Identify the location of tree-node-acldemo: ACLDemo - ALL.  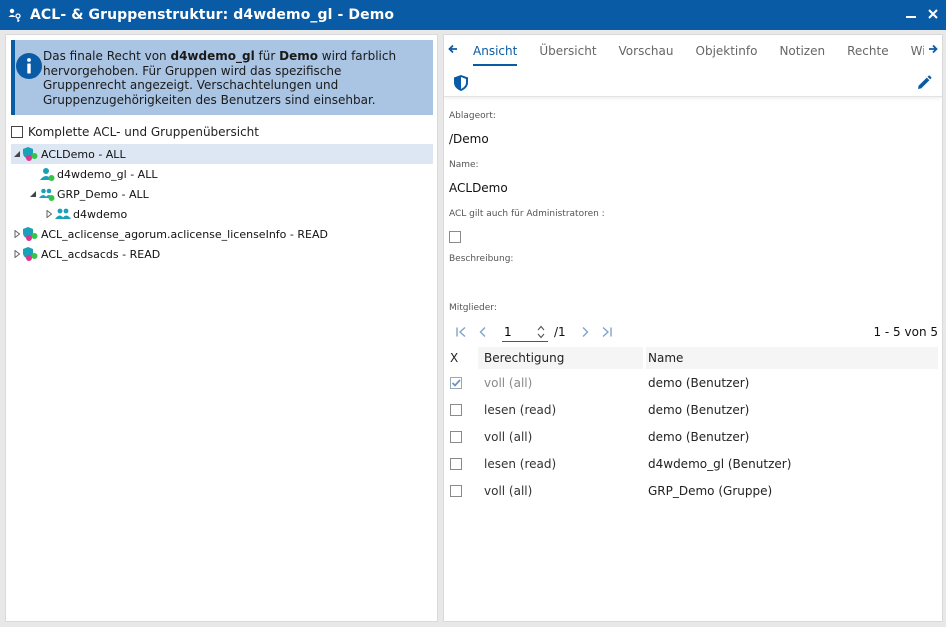
(222, 154).